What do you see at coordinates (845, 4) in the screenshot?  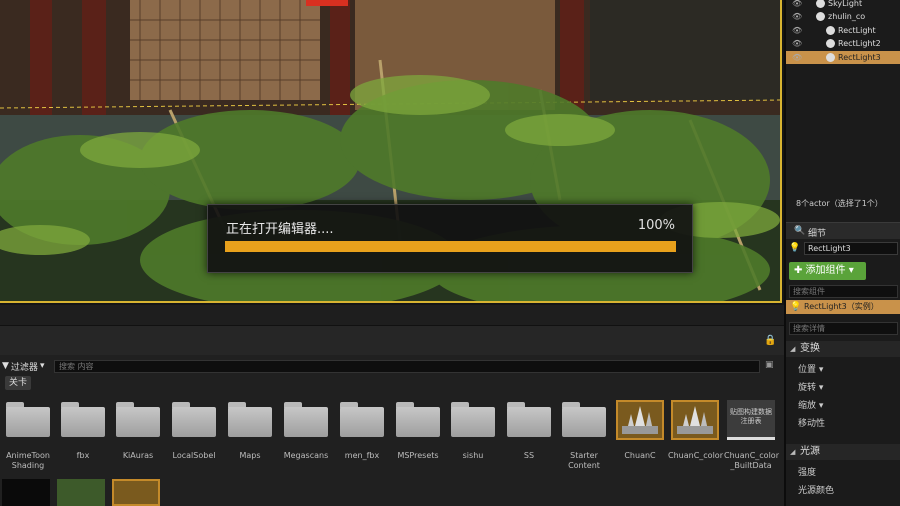 I see `outliner-item-label: SkyLight` at bounding box center [845, 4].